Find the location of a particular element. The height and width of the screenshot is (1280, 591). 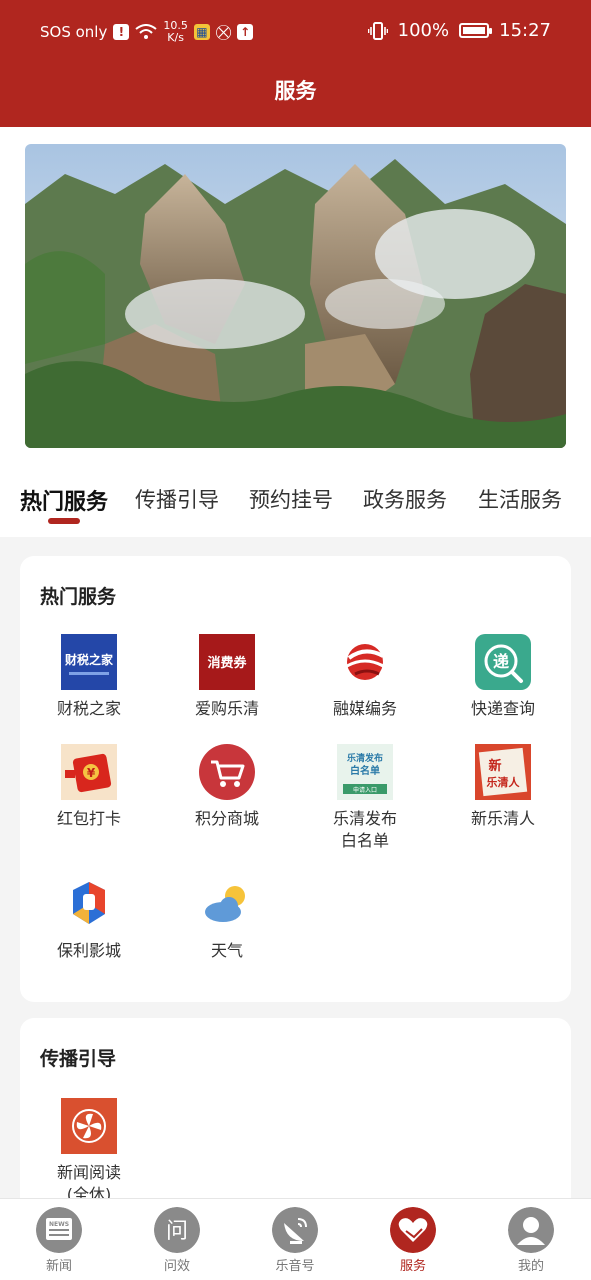

service-xinleqing: 新 乐清人 新乐清人 is located at coordinates (503, 787).